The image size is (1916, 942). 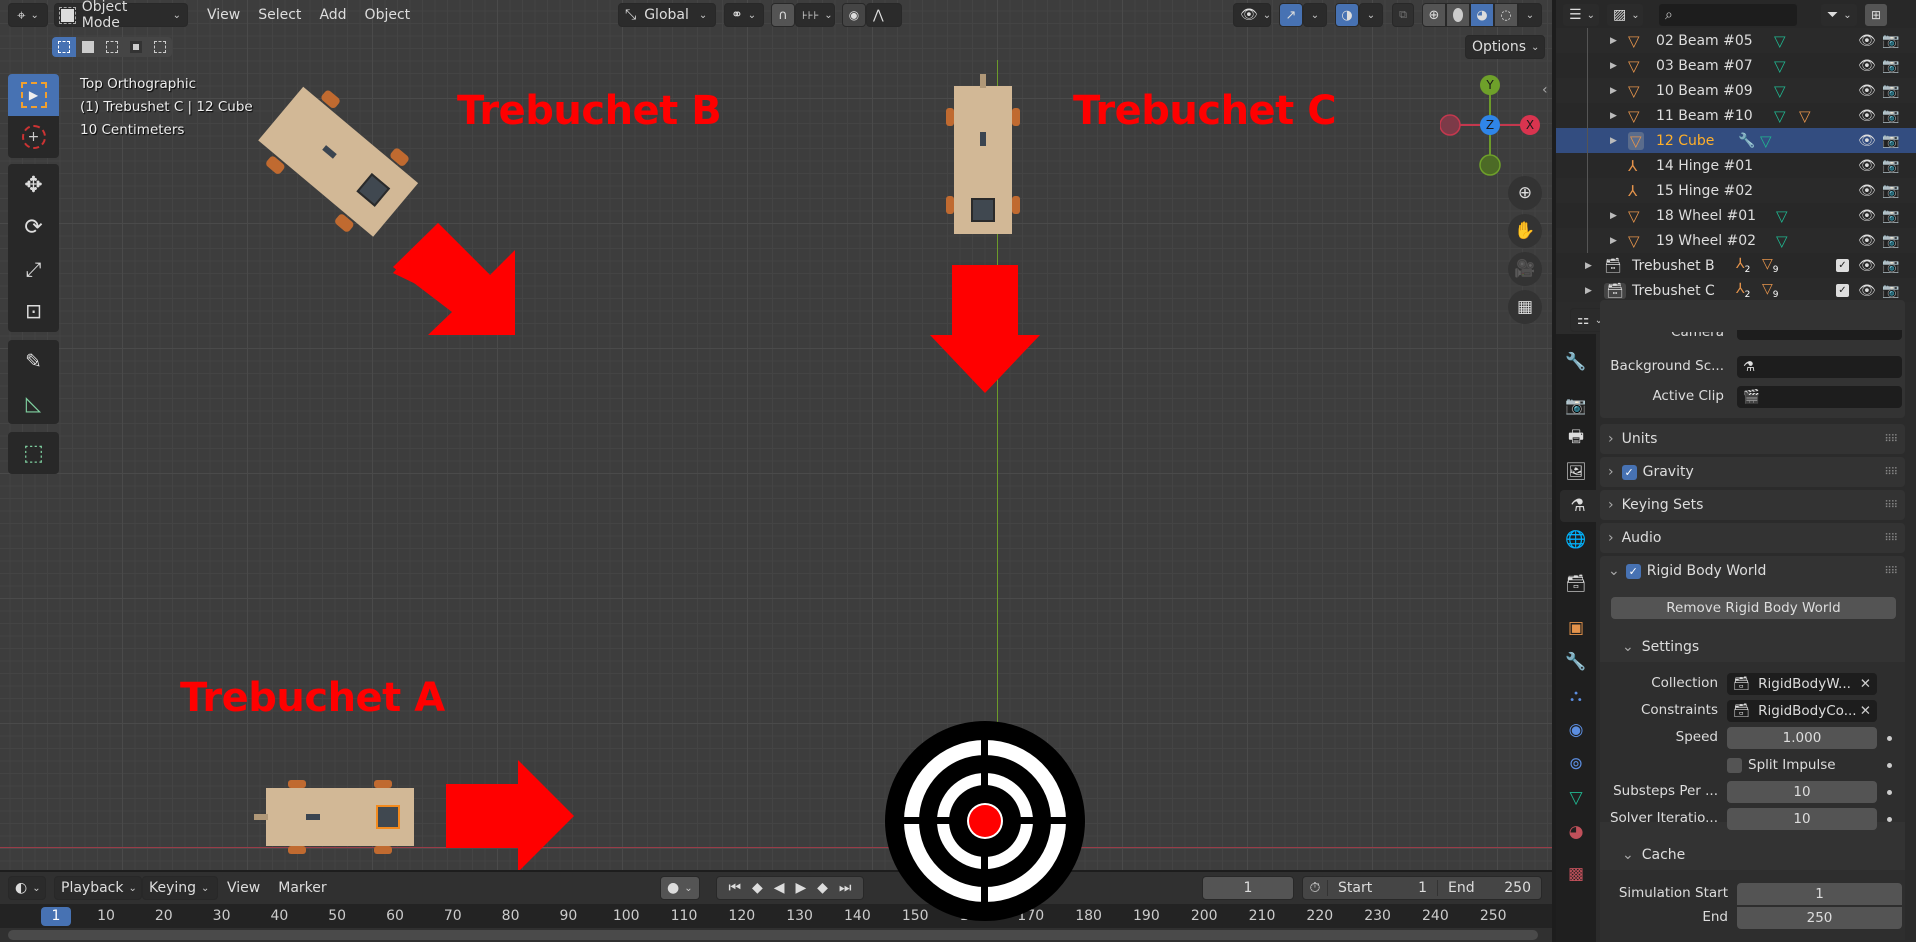 I want to click on proportional-edit-toggle: ◉, so click(x=854, y=15).